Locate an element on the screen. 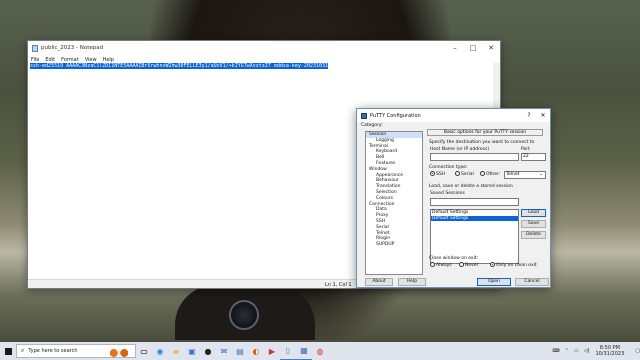 This screenshot has height=360, width=640. radio-ssh: SSH is located at coordinates (437, 174).